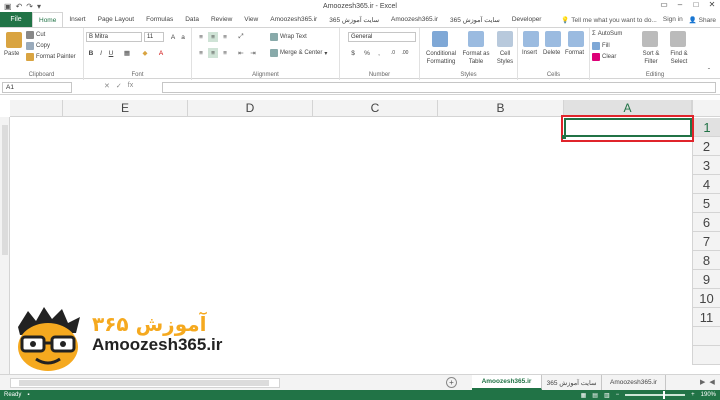 The height and width of the screenshot is (400, 720). I want to click on comma-icon: ,, so click(379, 53).